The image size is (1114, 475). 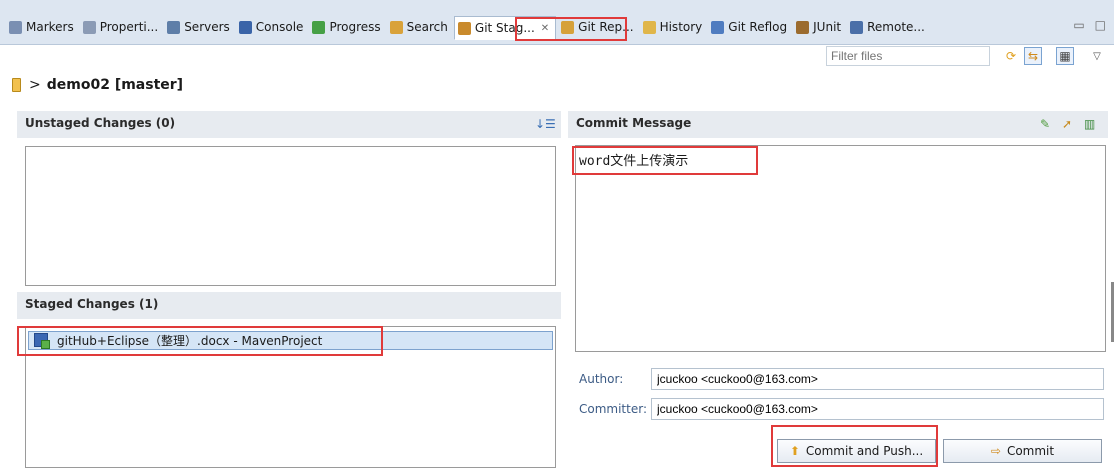 What do you see at coordinates (1067, 124) in the screenshot?
I see `amend-icon: ➚` at bounding box center [1067, 124].